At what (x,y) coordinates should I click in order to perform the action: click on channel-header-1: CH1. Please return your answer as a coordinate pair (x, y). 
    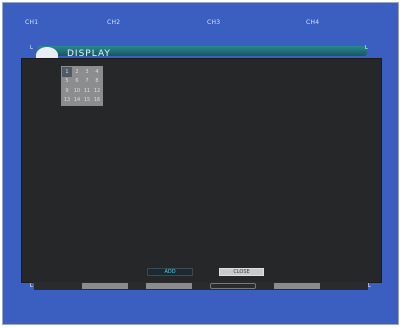
    Looking at the image, I should click on (32, 22).